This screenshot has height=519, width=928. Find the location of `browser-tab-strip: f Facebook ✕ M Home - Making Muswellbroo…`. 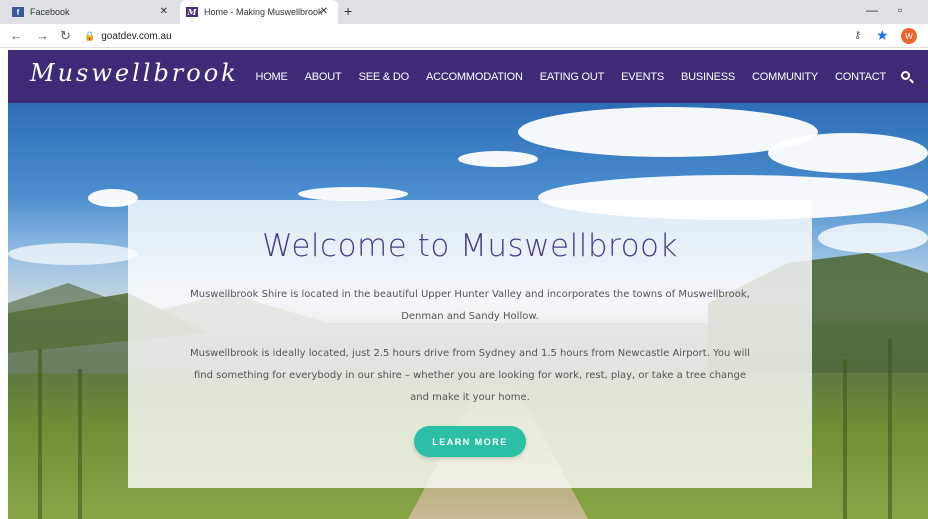

browser-tab-strip: f Facebook ✕ M Home - Making Muswellbroo… is located at coordinates (464, 12).